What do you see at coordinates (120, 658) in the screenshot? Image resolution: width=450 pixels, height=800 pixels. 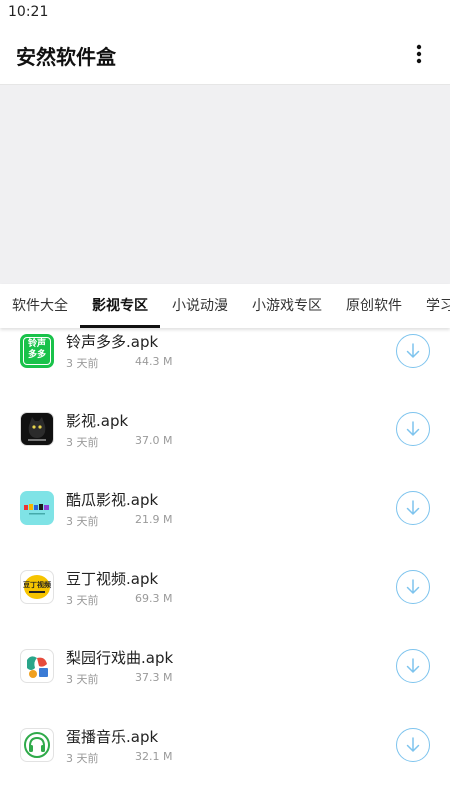 I see `file-name: 梨园行戏曲.apk` at bounding box center [120, 658].